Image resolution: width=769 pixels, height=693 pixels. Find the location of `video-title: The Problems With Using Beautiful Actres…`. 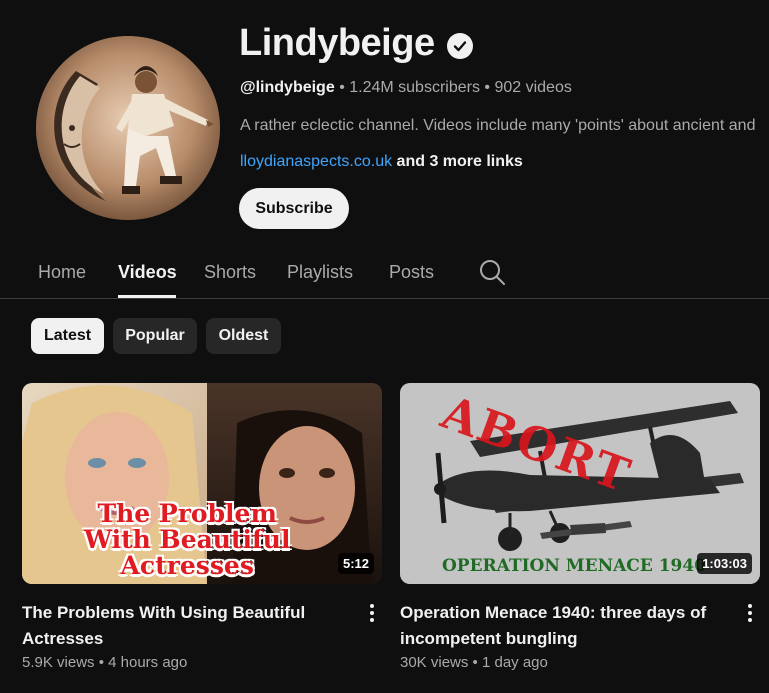

video-title: The Problems With Using Beautiful Actres… is located at coordinates (184, 626).